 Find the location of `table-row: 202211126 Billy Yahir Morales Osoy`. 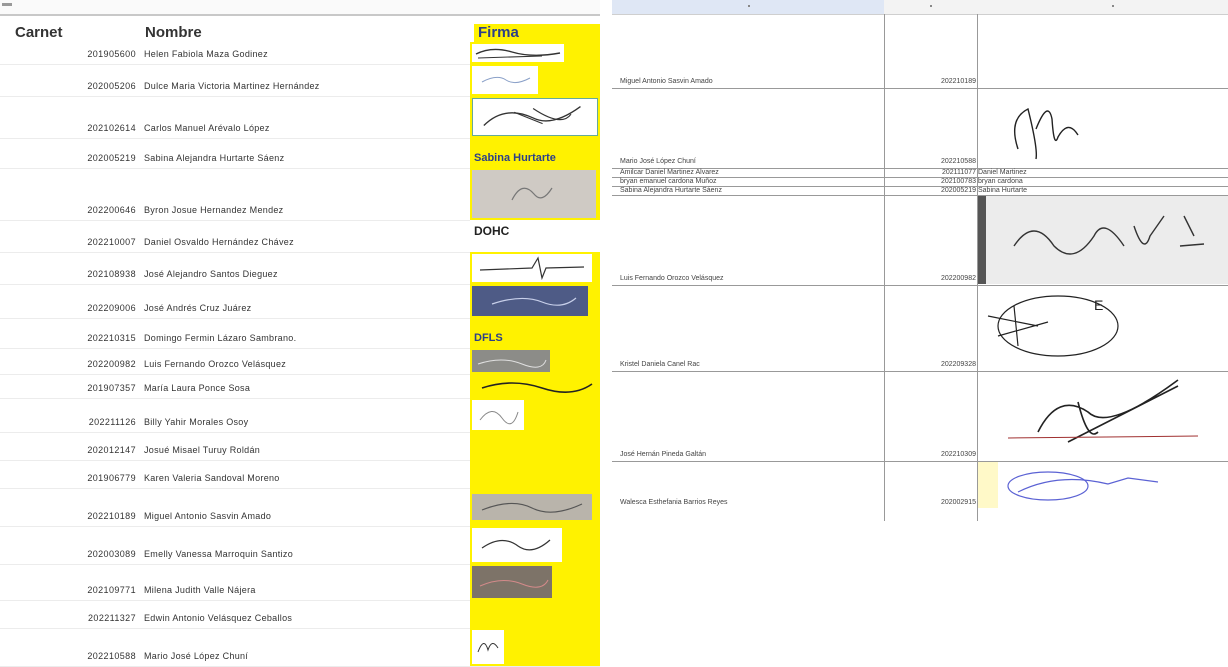

table-row: 202211126 Billy Yahir Morales Osoy is located at coordinates (300, 415).